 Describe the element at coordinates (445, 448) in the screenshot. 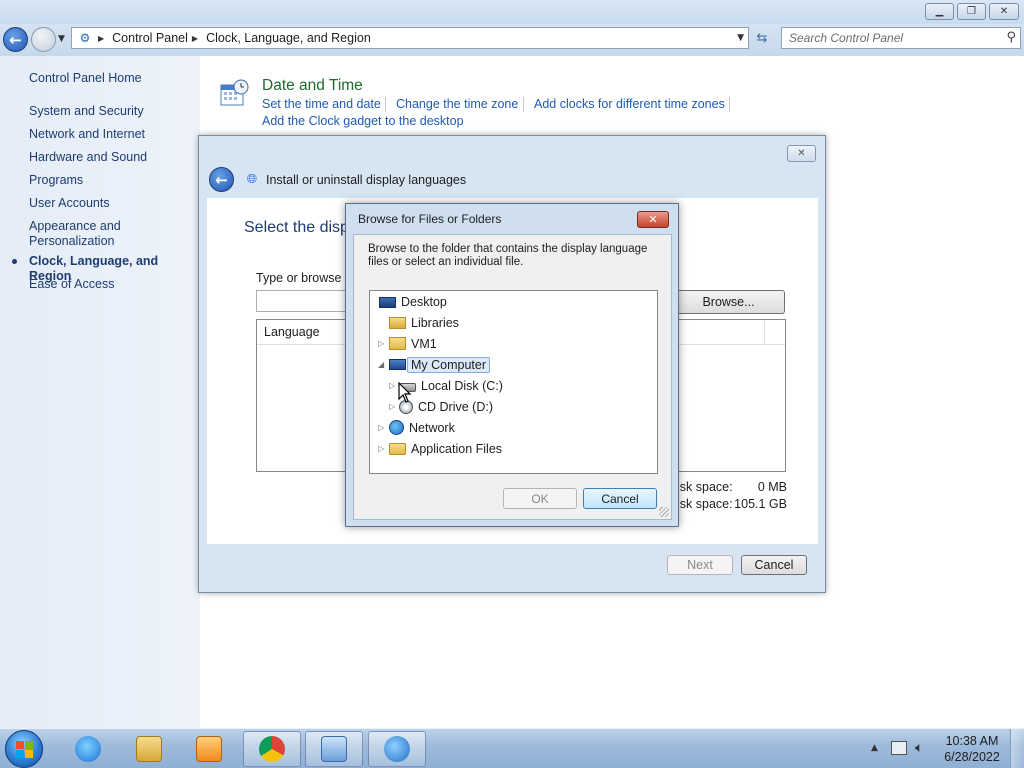

I see `tree-node-application-files: Application Files` at that location.